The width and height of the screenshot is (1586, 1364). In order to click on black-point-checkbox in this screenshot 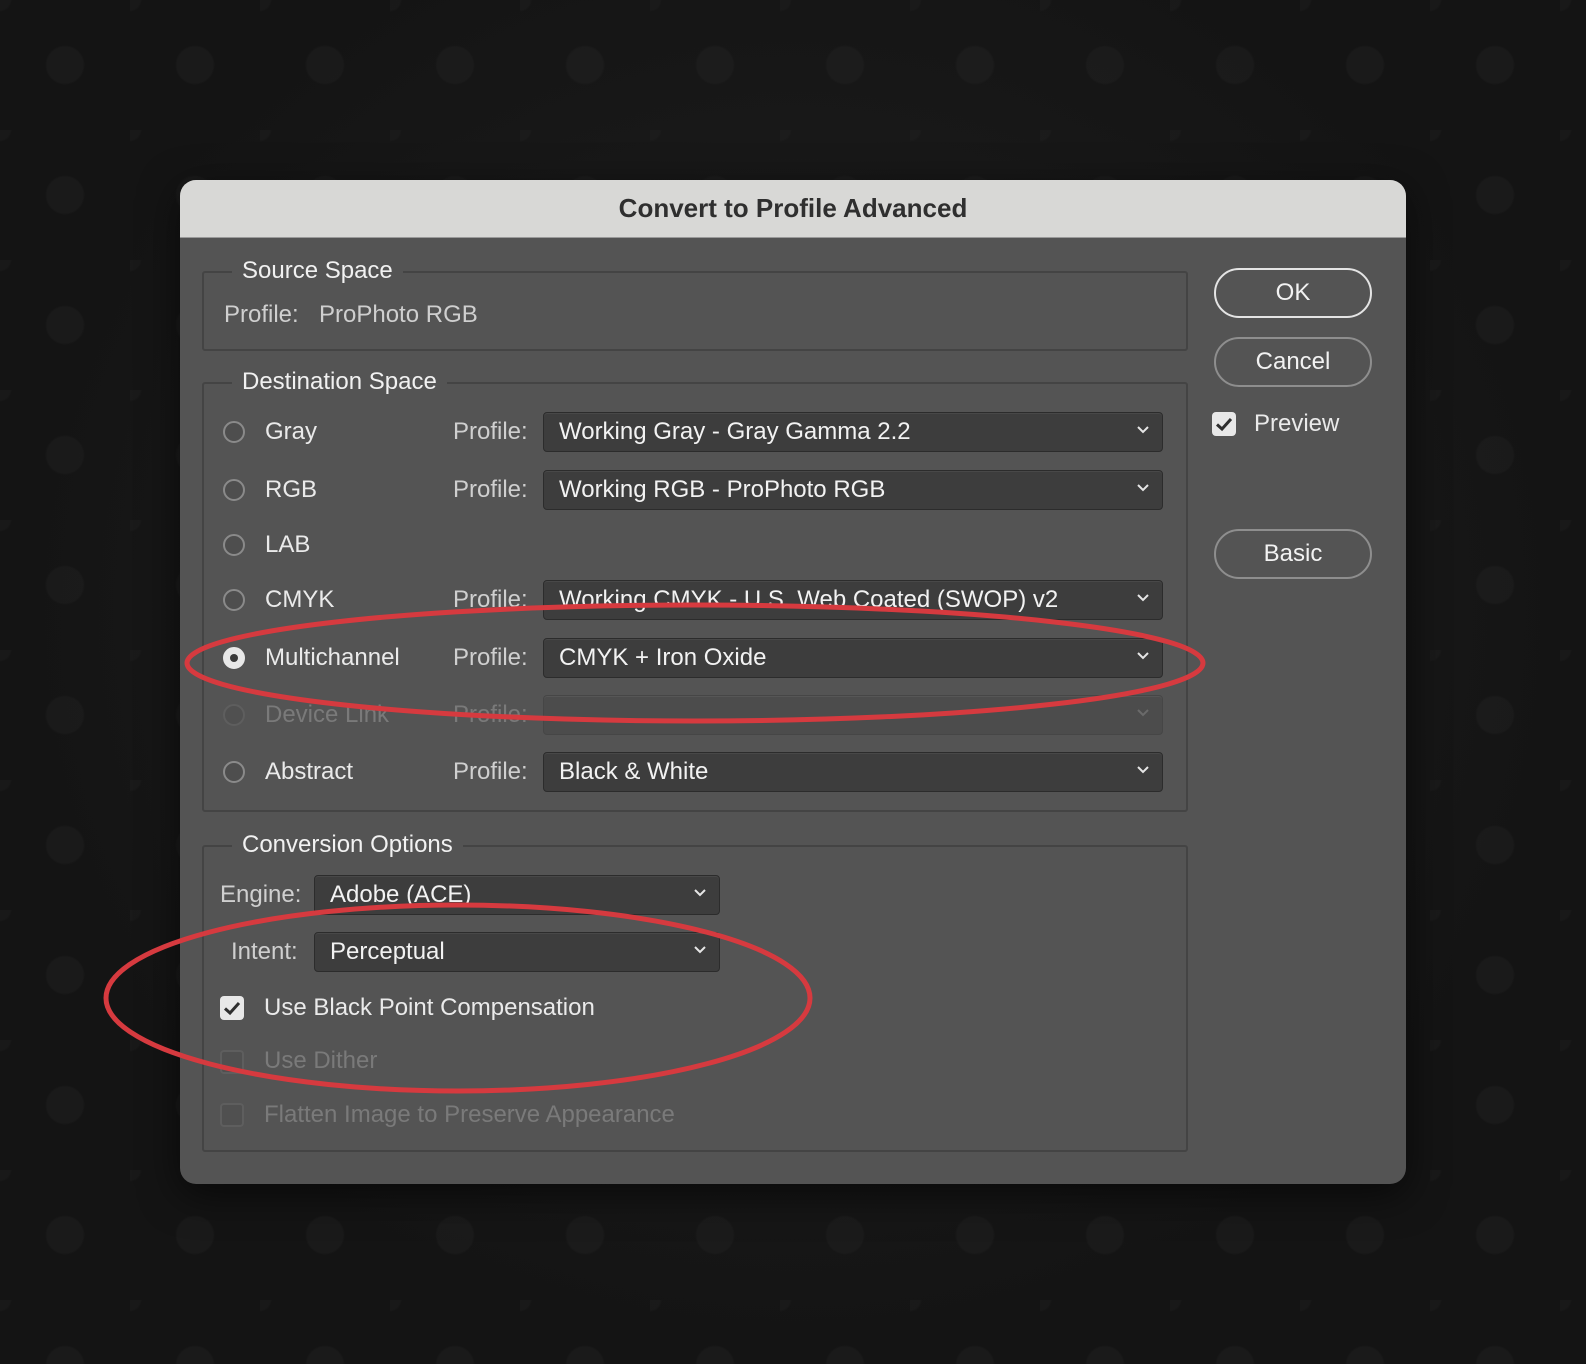, I will do `click(232, 1008)`.